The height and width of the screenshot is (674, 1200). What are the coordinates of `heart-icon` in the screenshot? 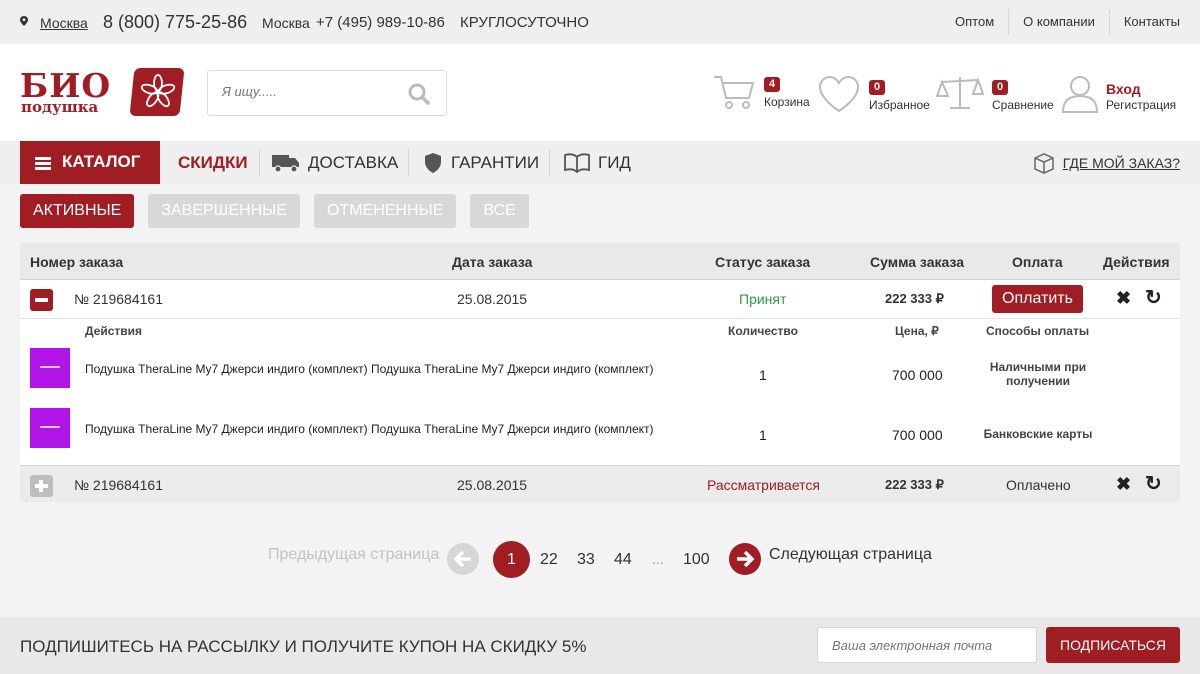 It's located at (839, 94).